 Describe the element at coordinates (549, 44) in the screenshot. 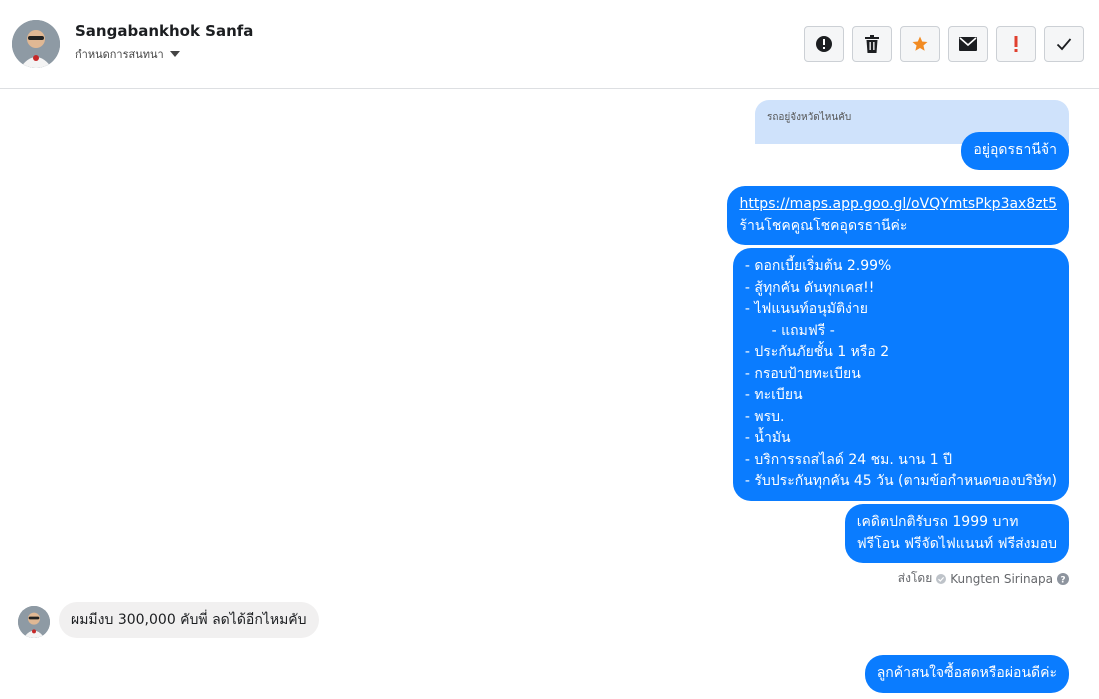

I see `conversation-header: Sangabankhok Sanfa กำหนดการสนทนา` at that location.